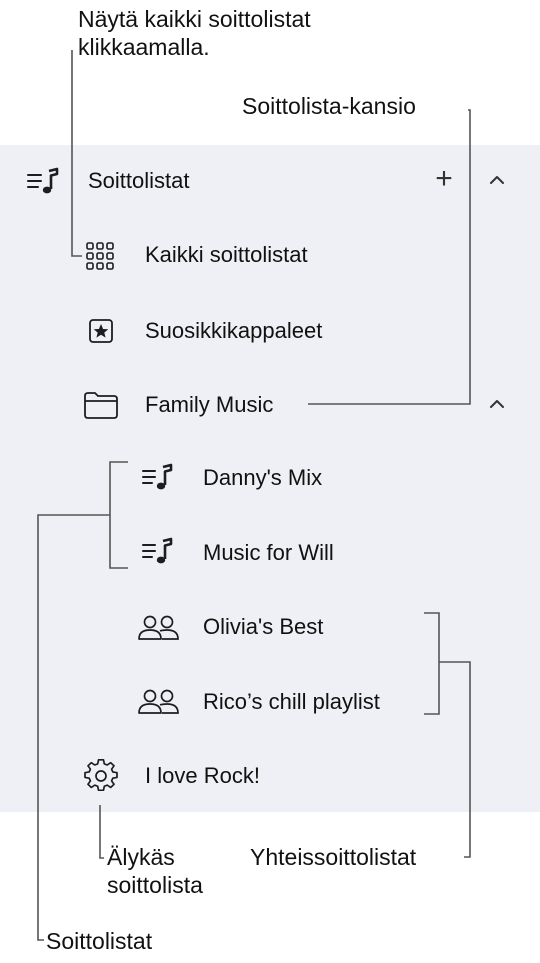  I want to click on callout-line-shared, so click(455, 759).